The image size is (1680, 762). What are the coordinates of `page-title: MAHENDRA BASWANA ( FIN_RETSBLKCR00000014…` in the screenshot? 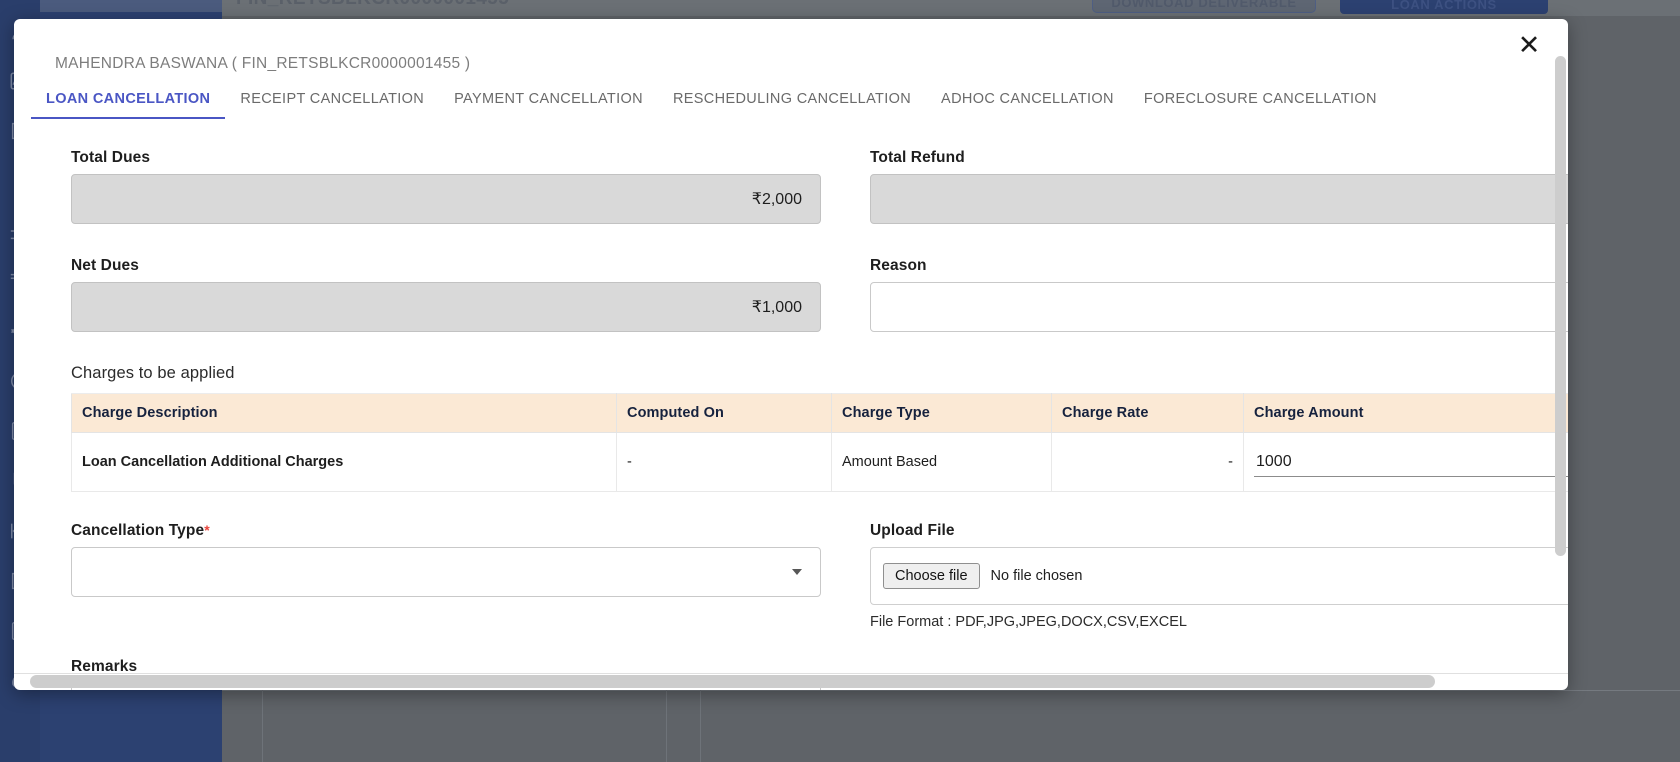 It's located at (263, 63).